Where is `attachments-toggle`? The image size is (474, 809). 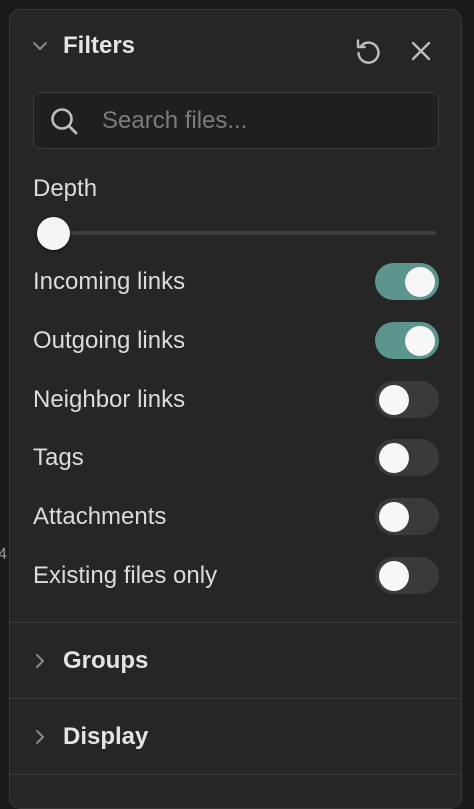
attachments-toggle is located at coordinates (407, 516).